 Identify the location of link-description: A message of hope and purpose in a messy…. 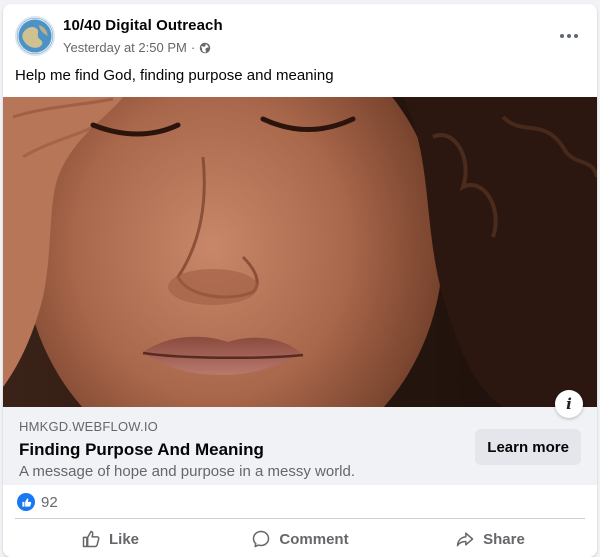
(187, 471).